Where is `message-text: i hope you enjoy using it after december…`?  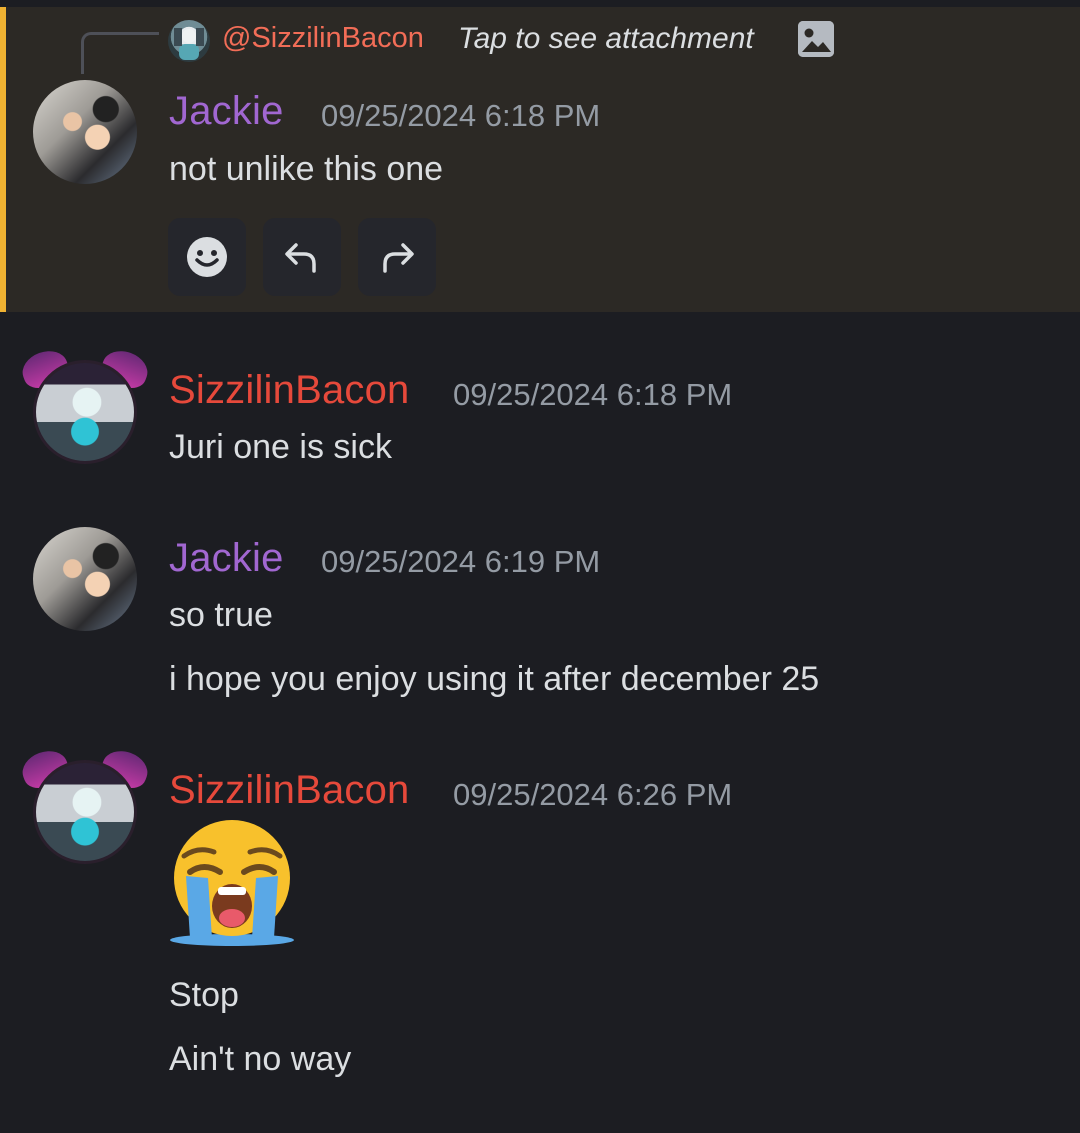 message-text: i hope you enjoy using it after december… is located at coordinates (494, 679).